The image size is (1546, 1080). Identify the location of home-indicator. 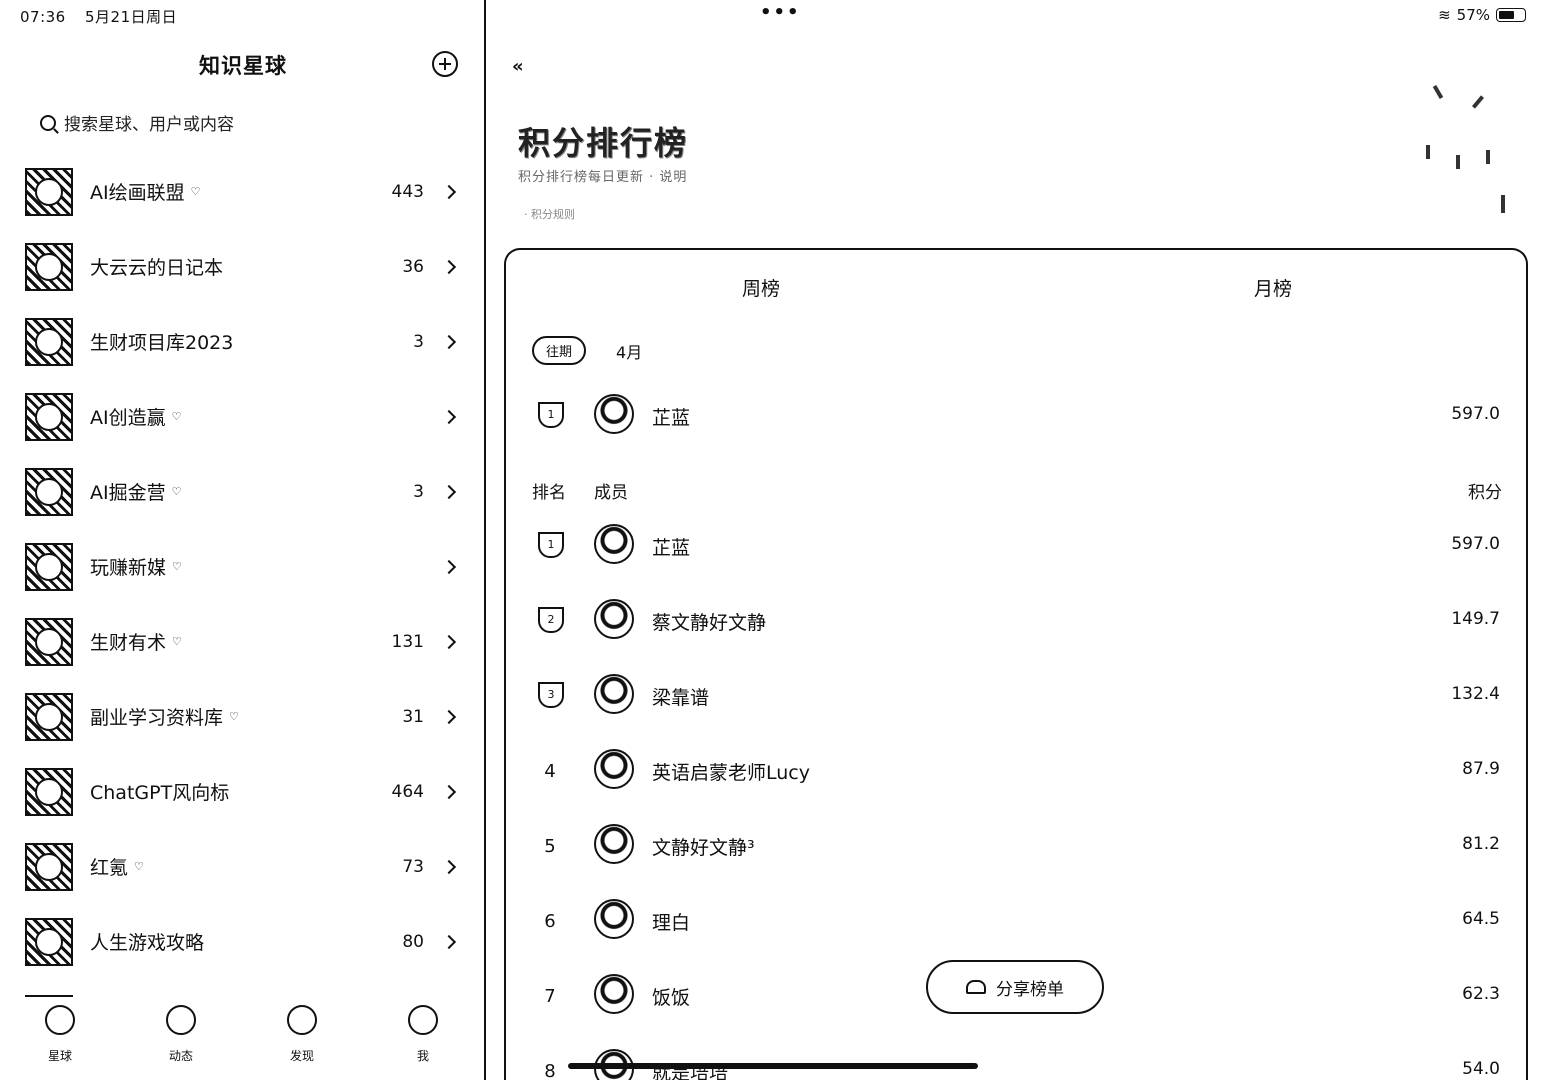
(773, 1066).